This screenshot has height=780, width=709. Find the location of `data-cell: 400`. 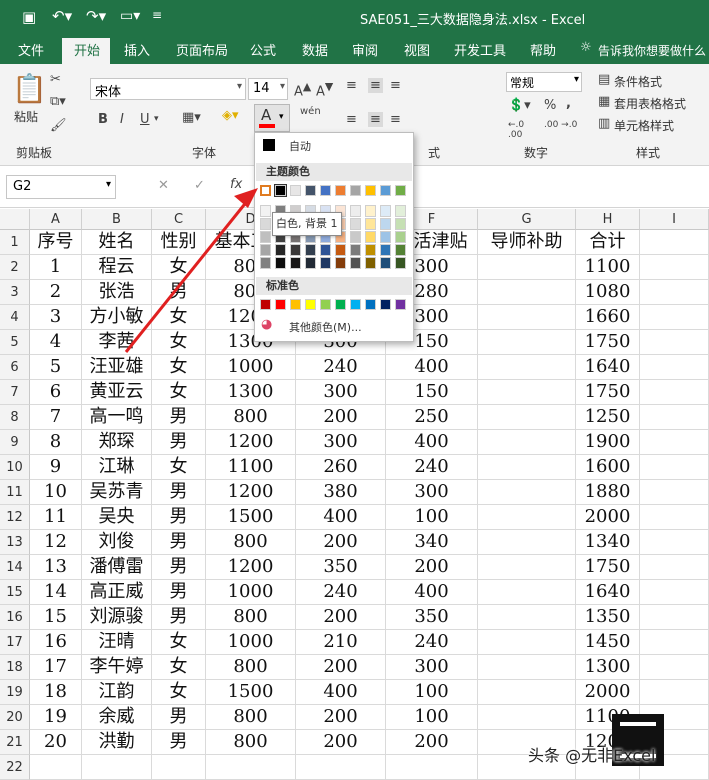

data-cell: 400 is located at coordinates (432, 592).